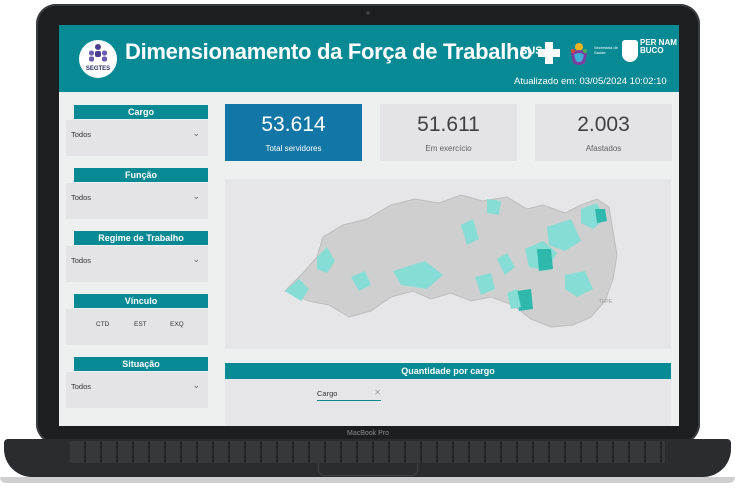 The image size is (735, 491). I want to click on filter-vinculo-options: CTD EST EXQ, so click(137, 327).